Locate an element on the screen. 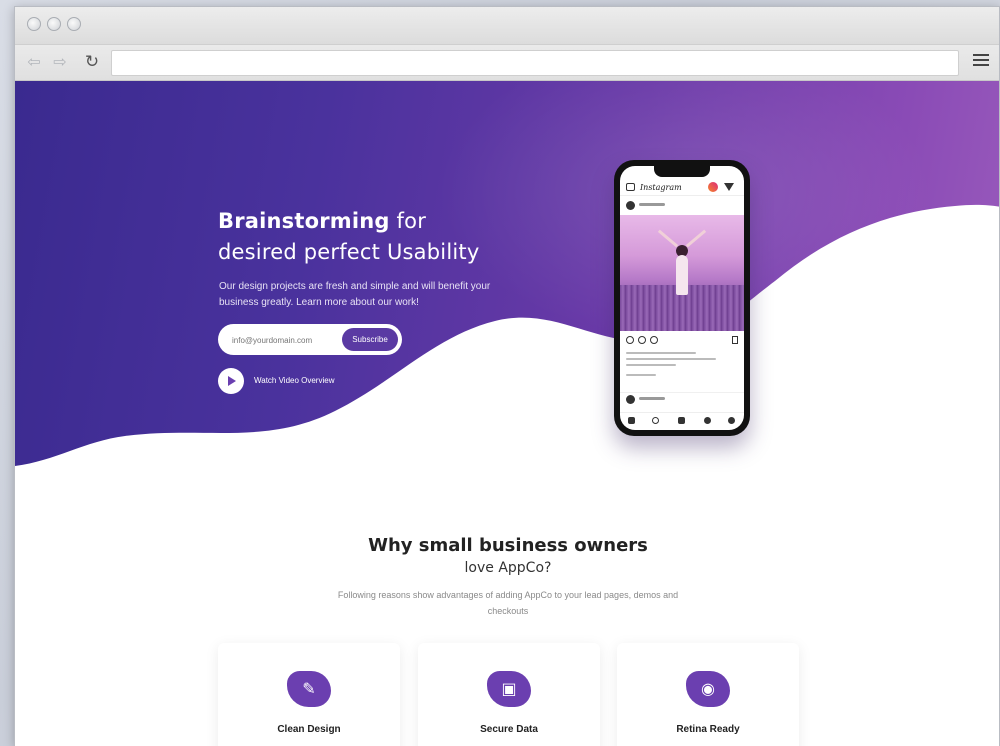 Image resolution: width=1000 pixels, height=746 pixels. eye-icon: ◉ is located at coordinates (708, 689).